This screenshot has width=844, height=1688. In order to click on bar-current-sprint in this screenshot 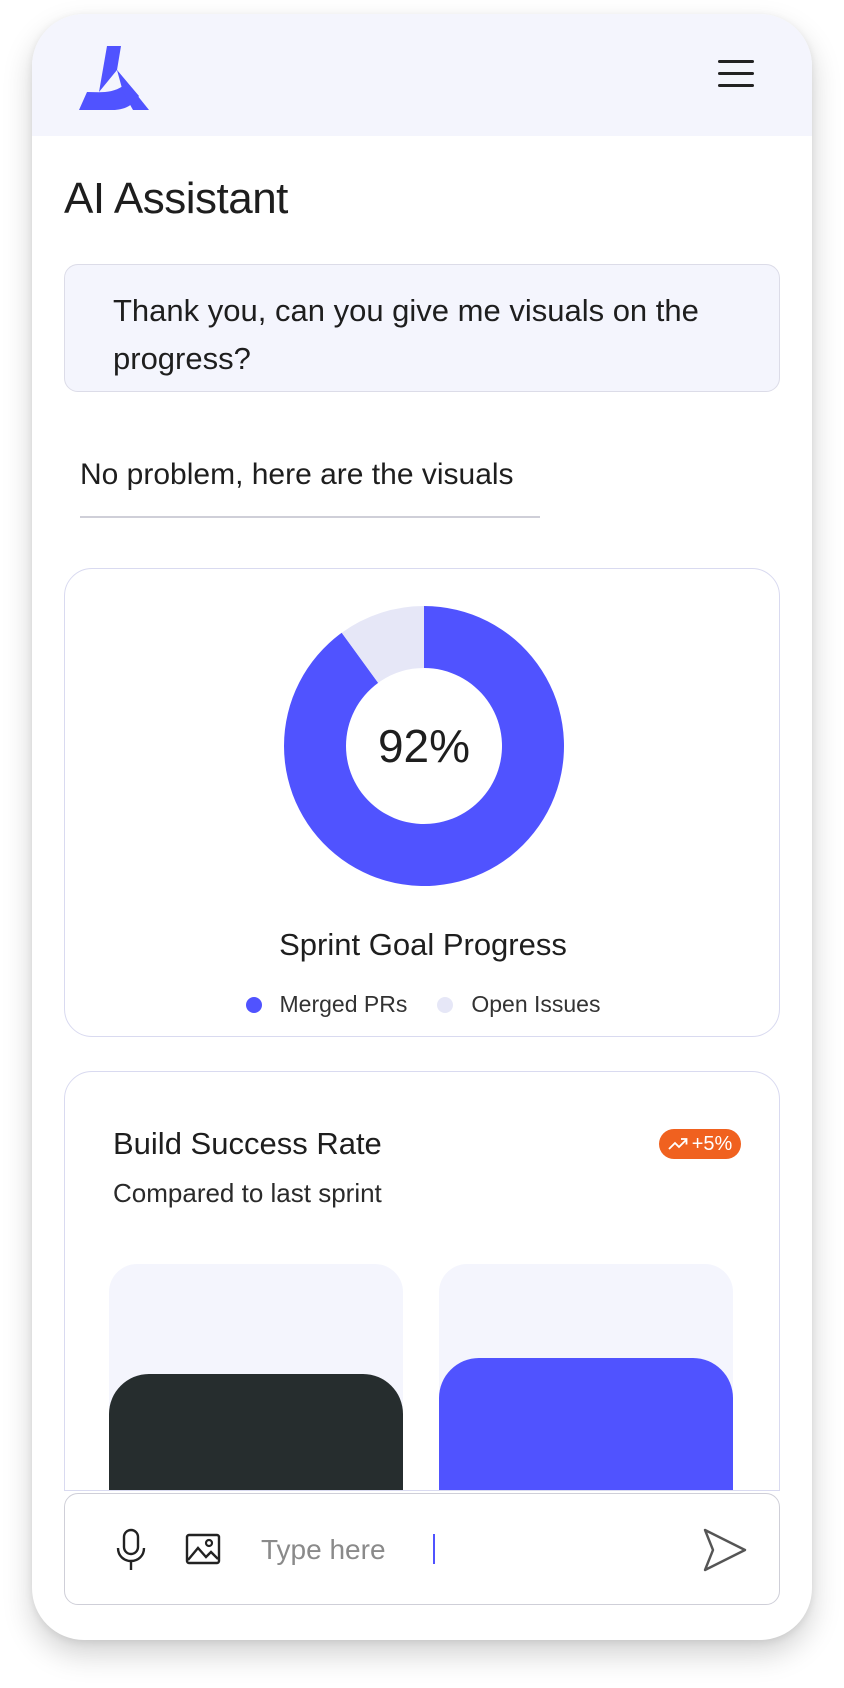, I will do `click(586, 1424)`.